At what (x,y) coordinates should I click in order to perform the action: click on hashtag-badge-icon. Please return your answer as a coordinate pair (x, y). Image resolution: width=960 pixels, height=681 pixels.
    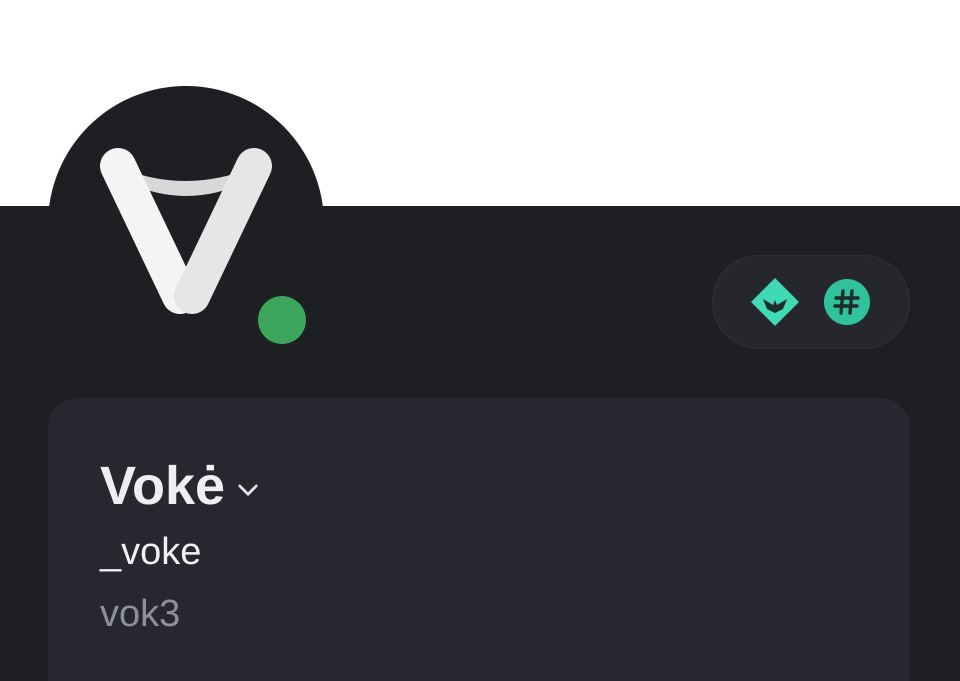
    Looking at the image, I should click on (847, 302).